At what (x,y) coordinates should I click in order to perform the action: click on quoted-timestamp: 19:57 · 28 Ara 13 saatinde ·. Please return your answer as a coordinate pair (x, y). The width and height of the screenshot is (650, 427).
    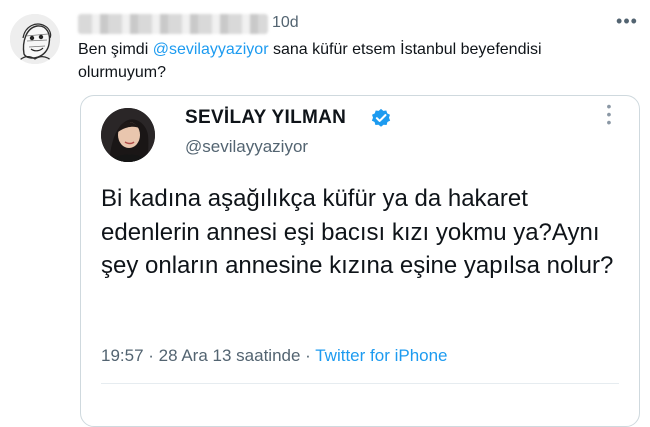
    Looking at the image, I should click on (208, 355).